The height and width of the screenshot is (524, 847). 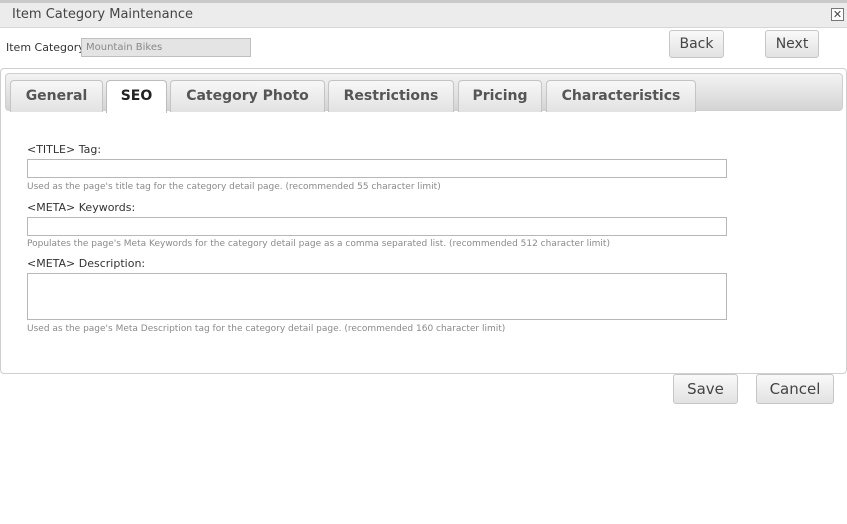 What do you see at coordinates (705, 389) in the screenshot?
I see `save-button: Save` at bounding box center [705, 389].